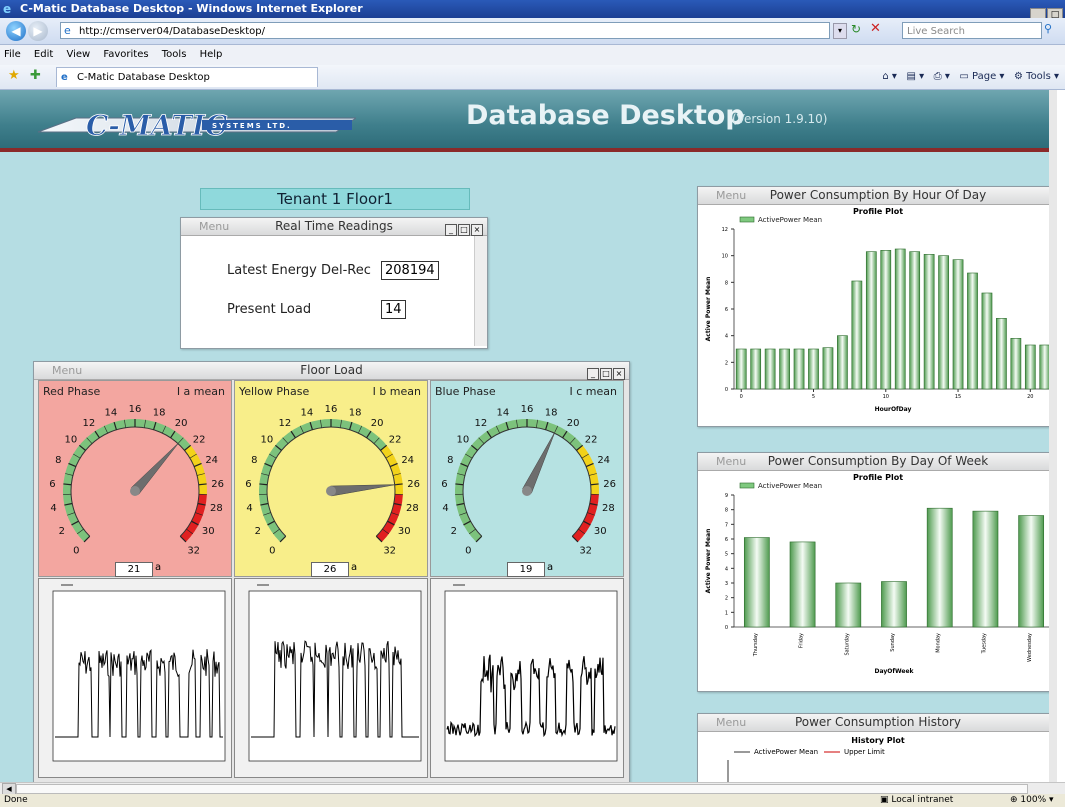 This screenshot has width=1065, height=807. I want to click on banner-divider, so click(528, 150).